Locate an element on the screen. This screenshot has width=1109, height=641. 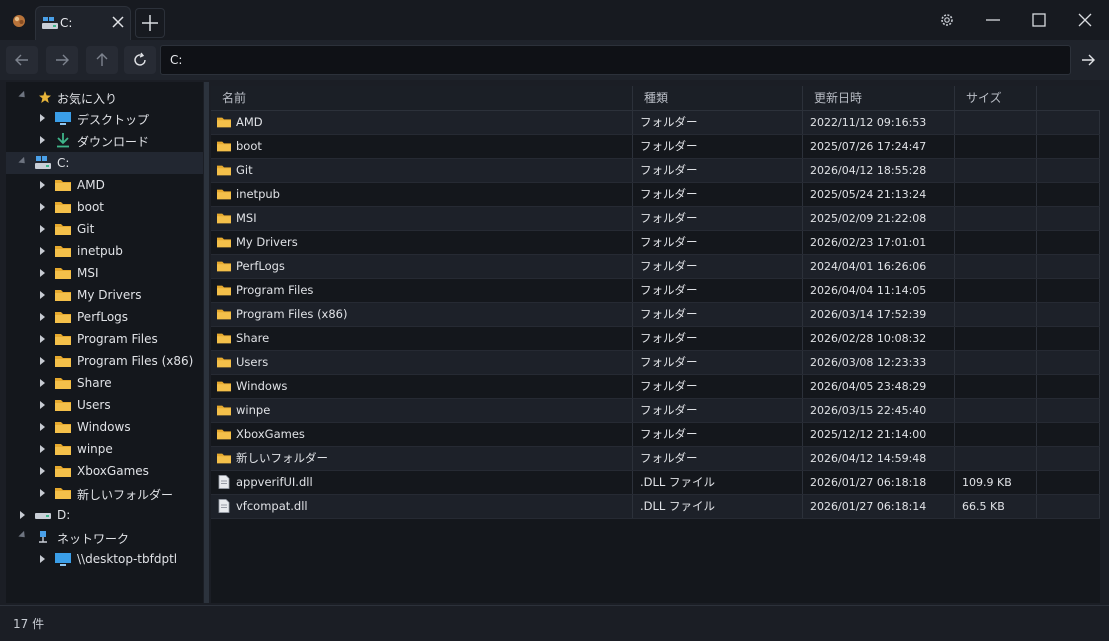
tree-item-folder: Windows is located at coordinates (104, 427).